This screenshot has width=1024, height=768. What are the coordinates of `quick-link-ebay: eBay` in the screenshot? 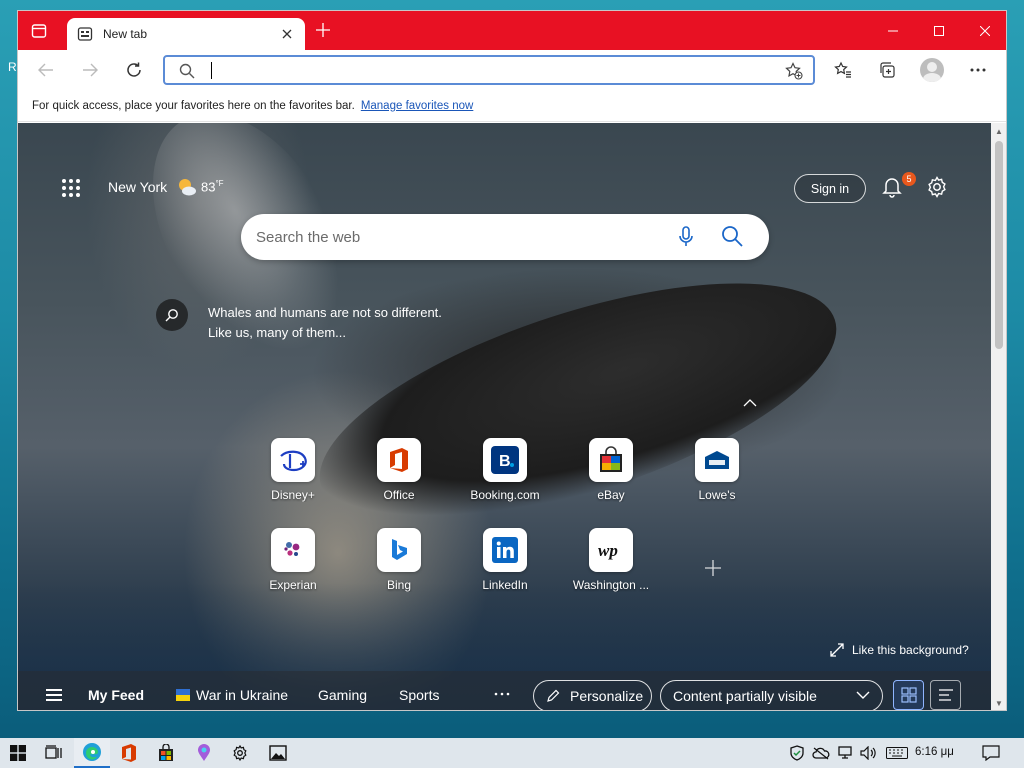 It's located at (611, 470).